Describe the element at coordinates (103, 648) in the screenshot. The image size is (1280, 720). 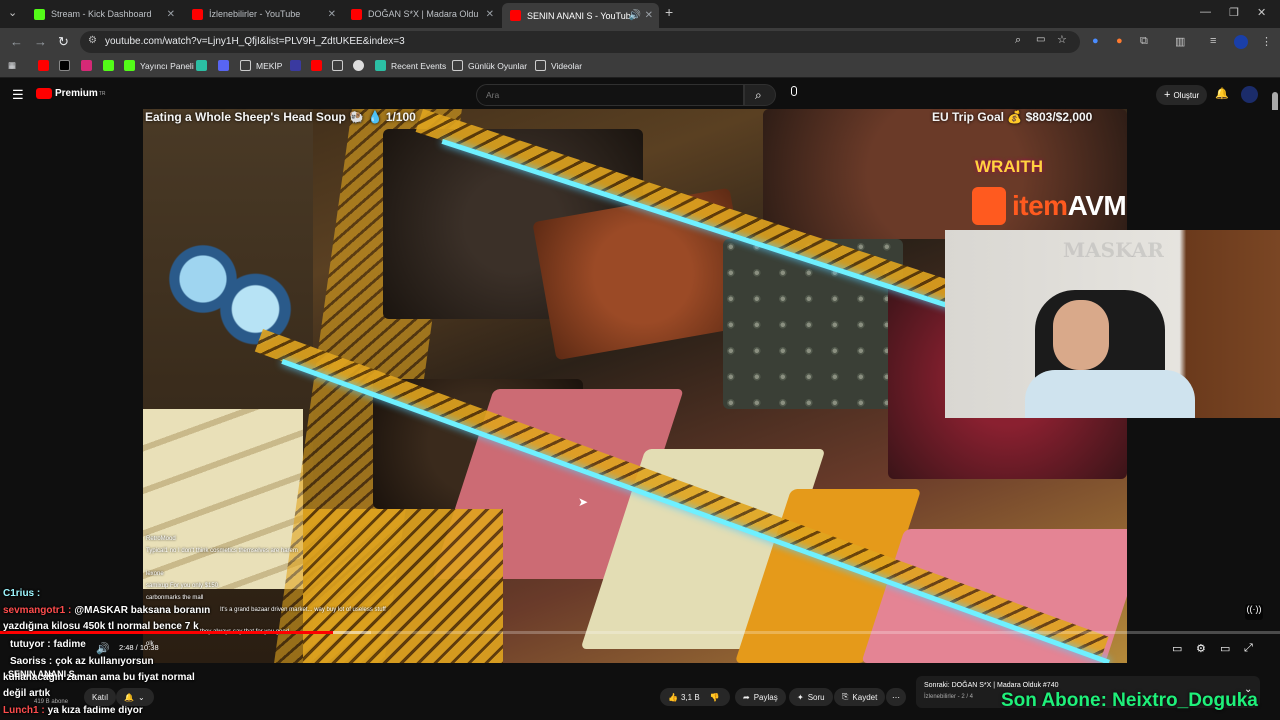
I see `volume-icon: 🔊` at that location.